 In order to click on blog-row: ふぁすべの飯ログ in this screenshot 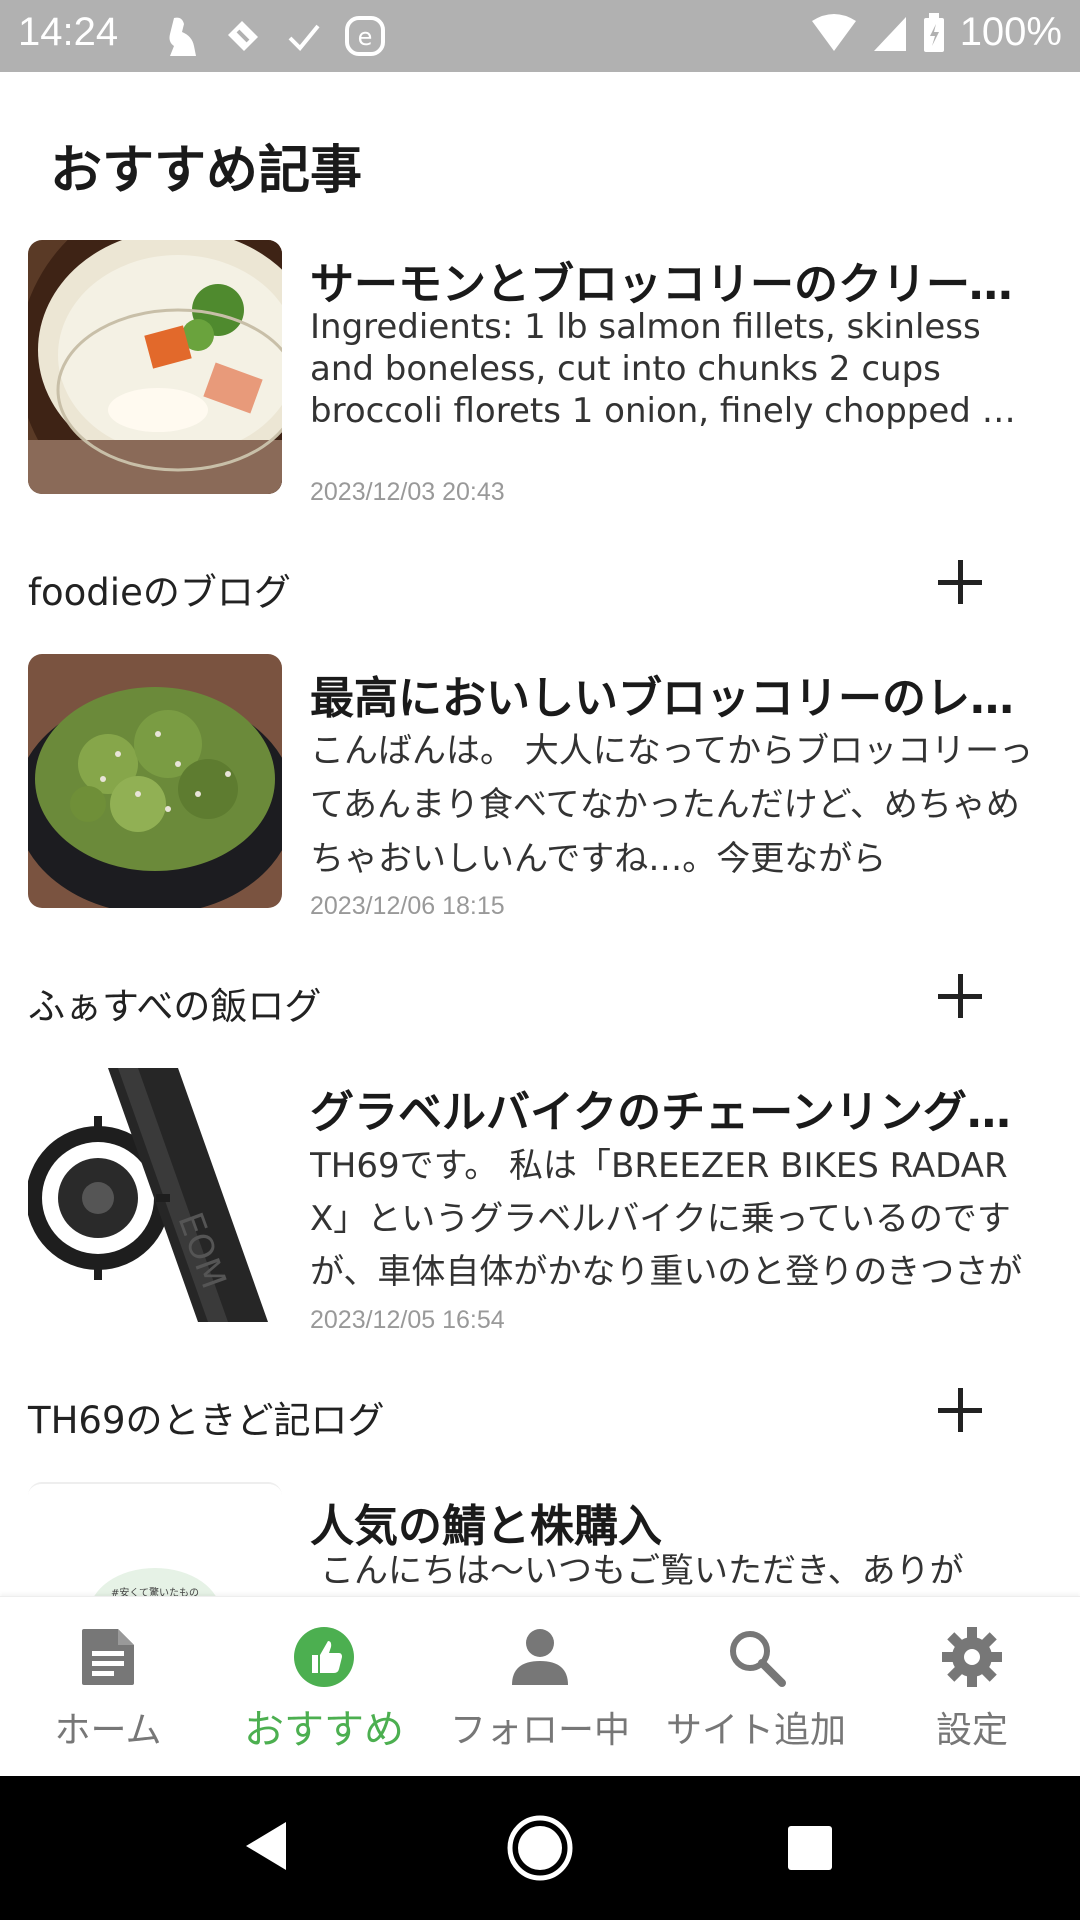, I will do `click(540, 998)`.